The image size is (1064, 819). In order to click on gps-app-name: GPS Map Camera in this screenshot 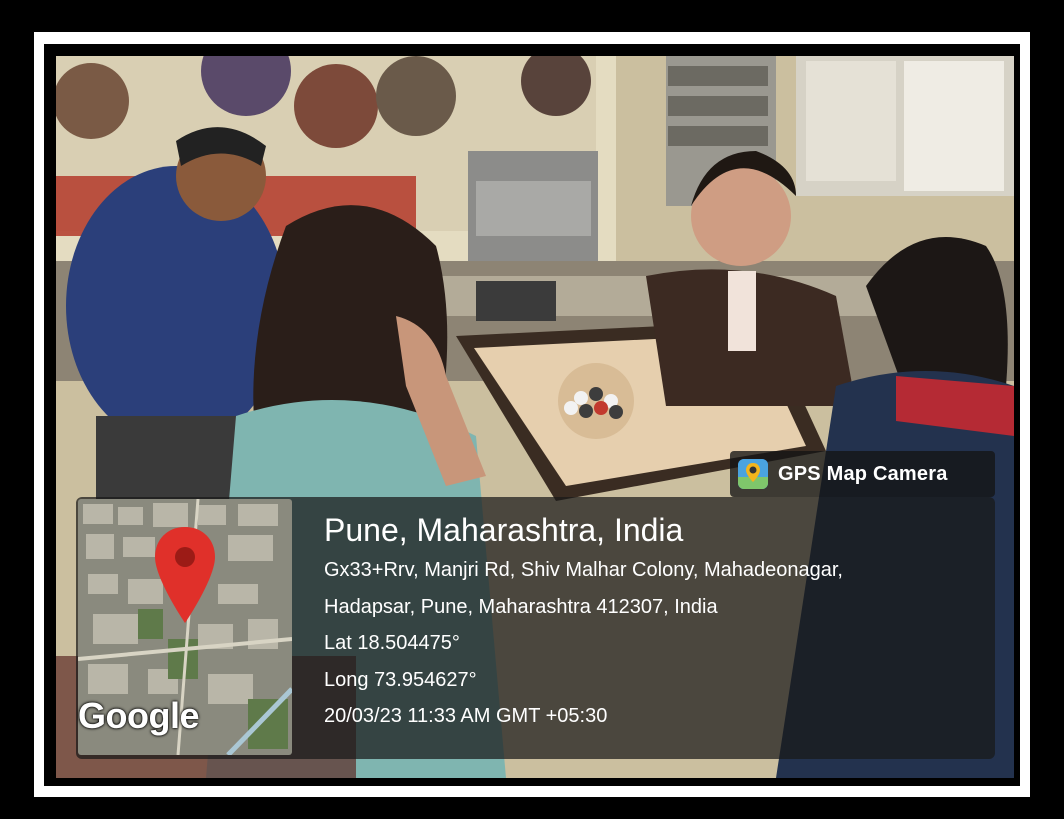, I will do `click(863, 473)`.